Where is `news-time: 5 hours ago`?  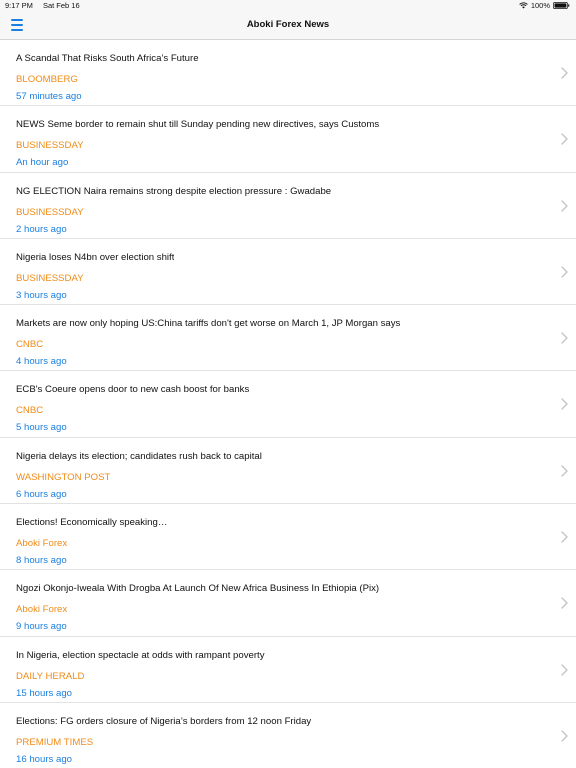
news-time: 5 hours ago is located at coordinates (41, 428).